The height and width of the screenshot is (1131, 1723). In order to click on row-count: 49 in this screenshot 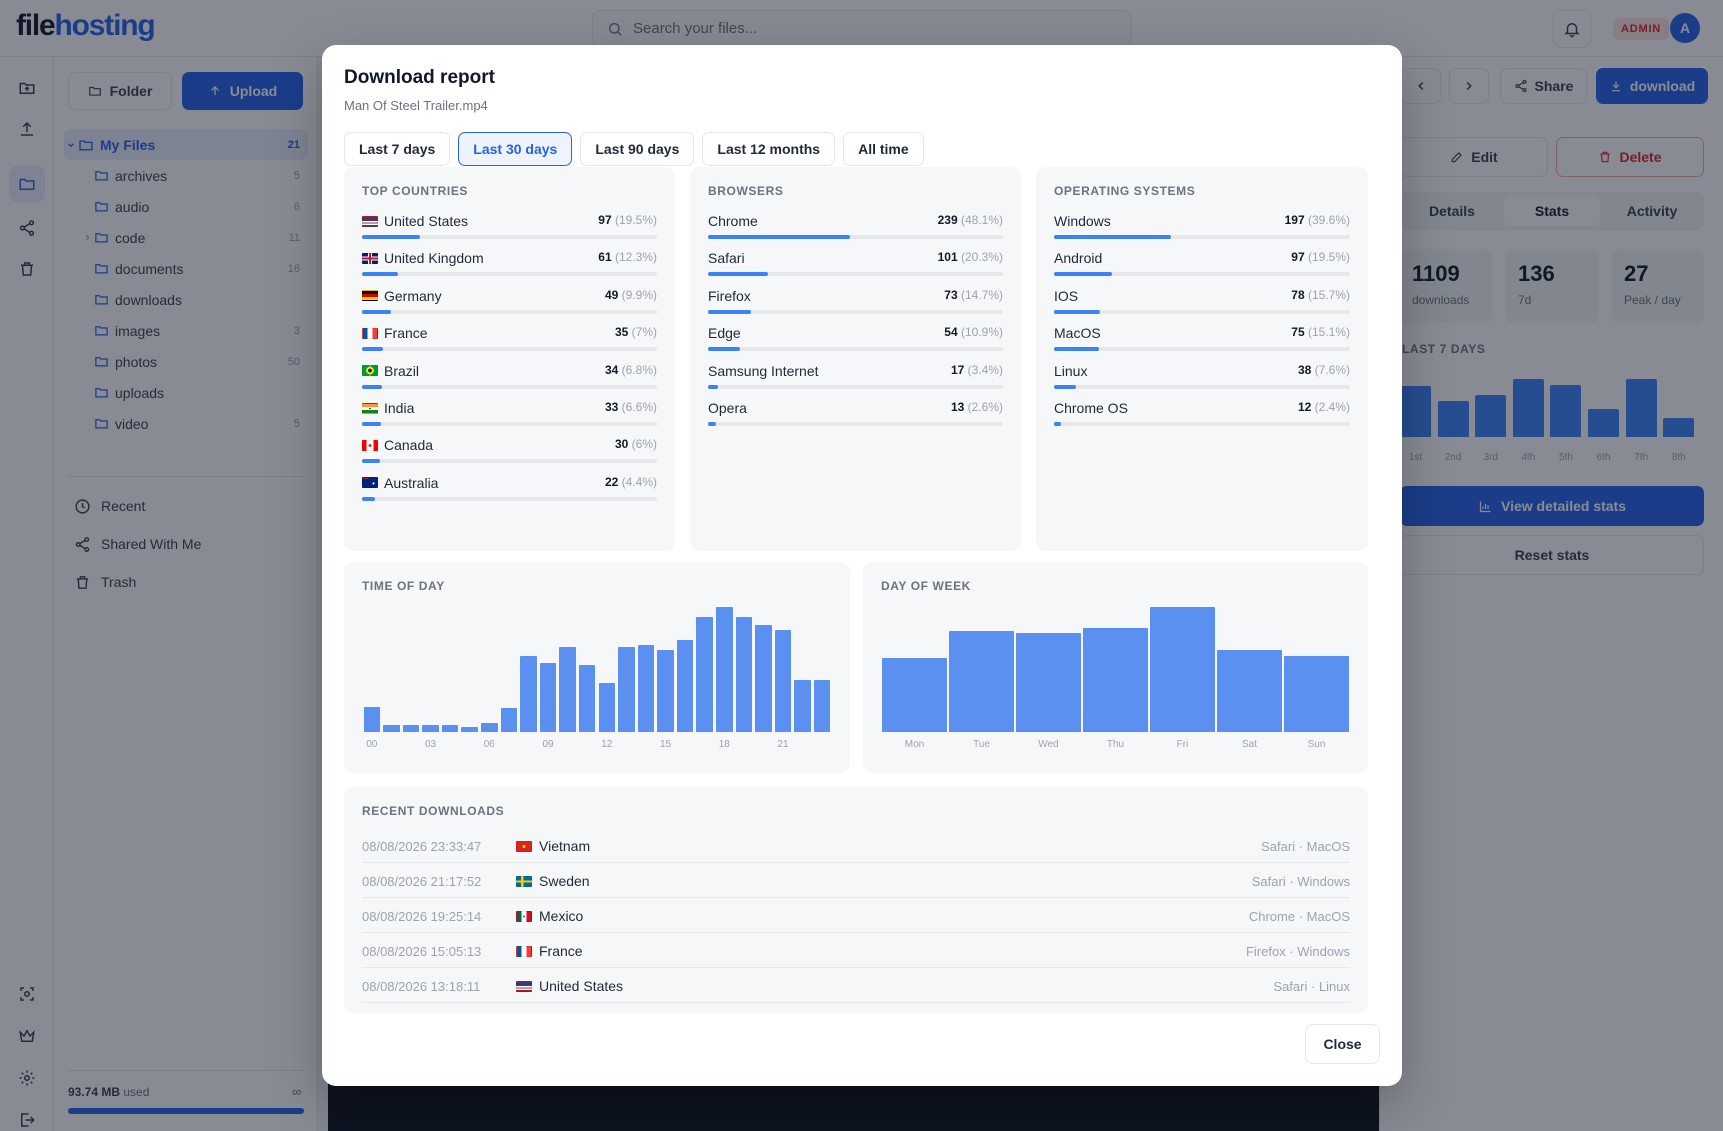, I will do `click(611, 294)`.